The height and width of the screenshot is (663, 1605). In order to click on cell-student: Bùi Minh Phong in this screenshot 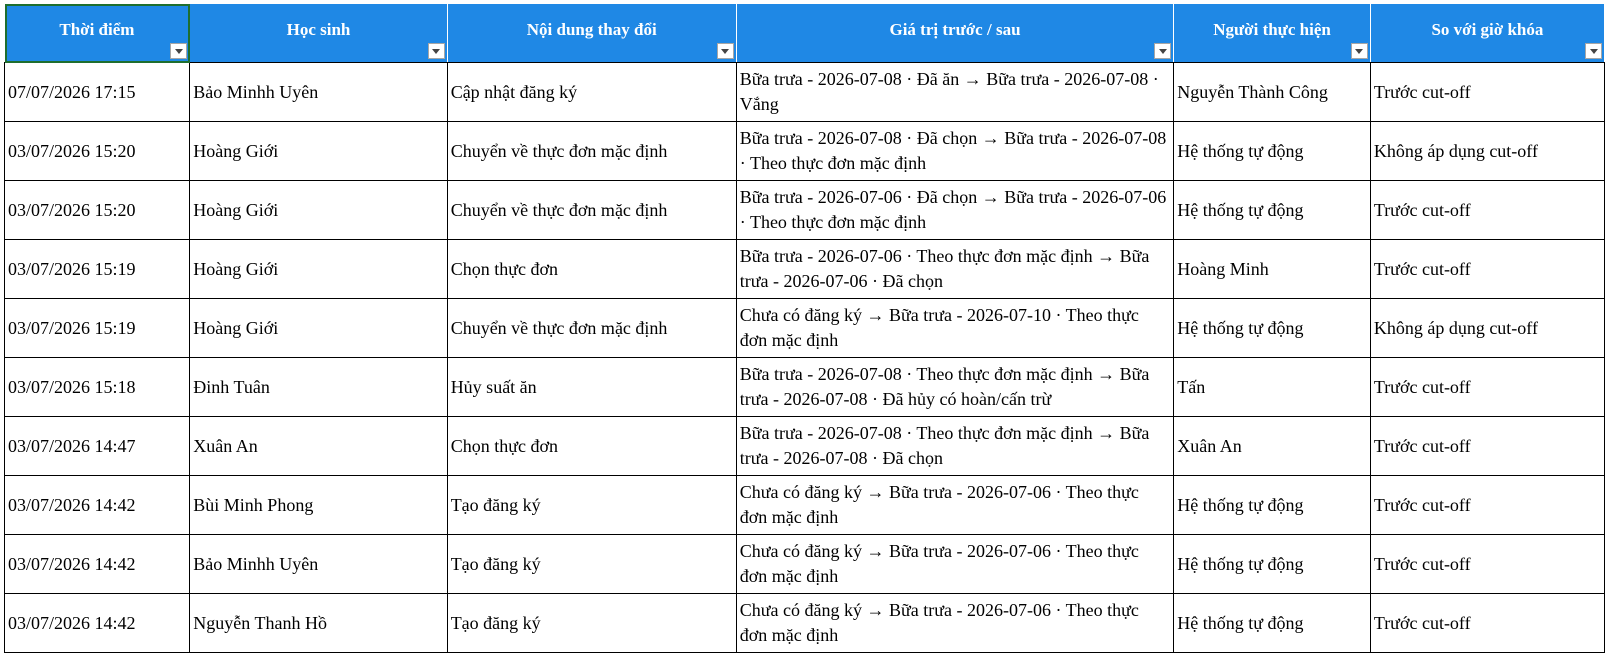, I will do `click(318, 505)`.